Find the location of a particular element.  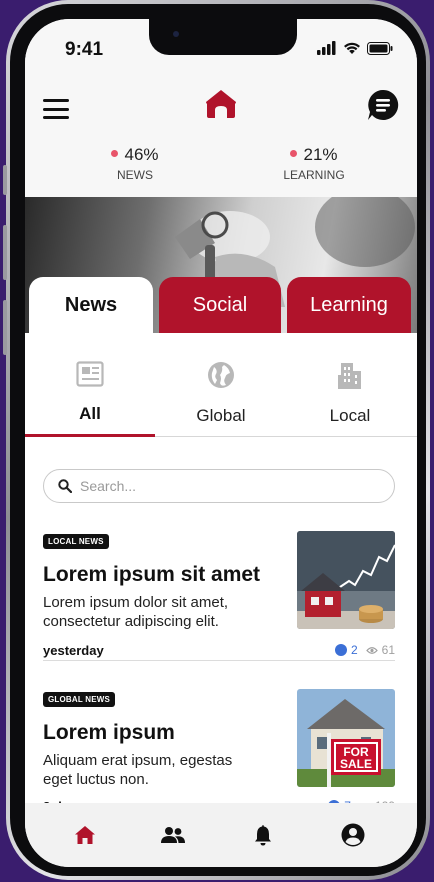

status-icons is located at coordinates (355, 48).